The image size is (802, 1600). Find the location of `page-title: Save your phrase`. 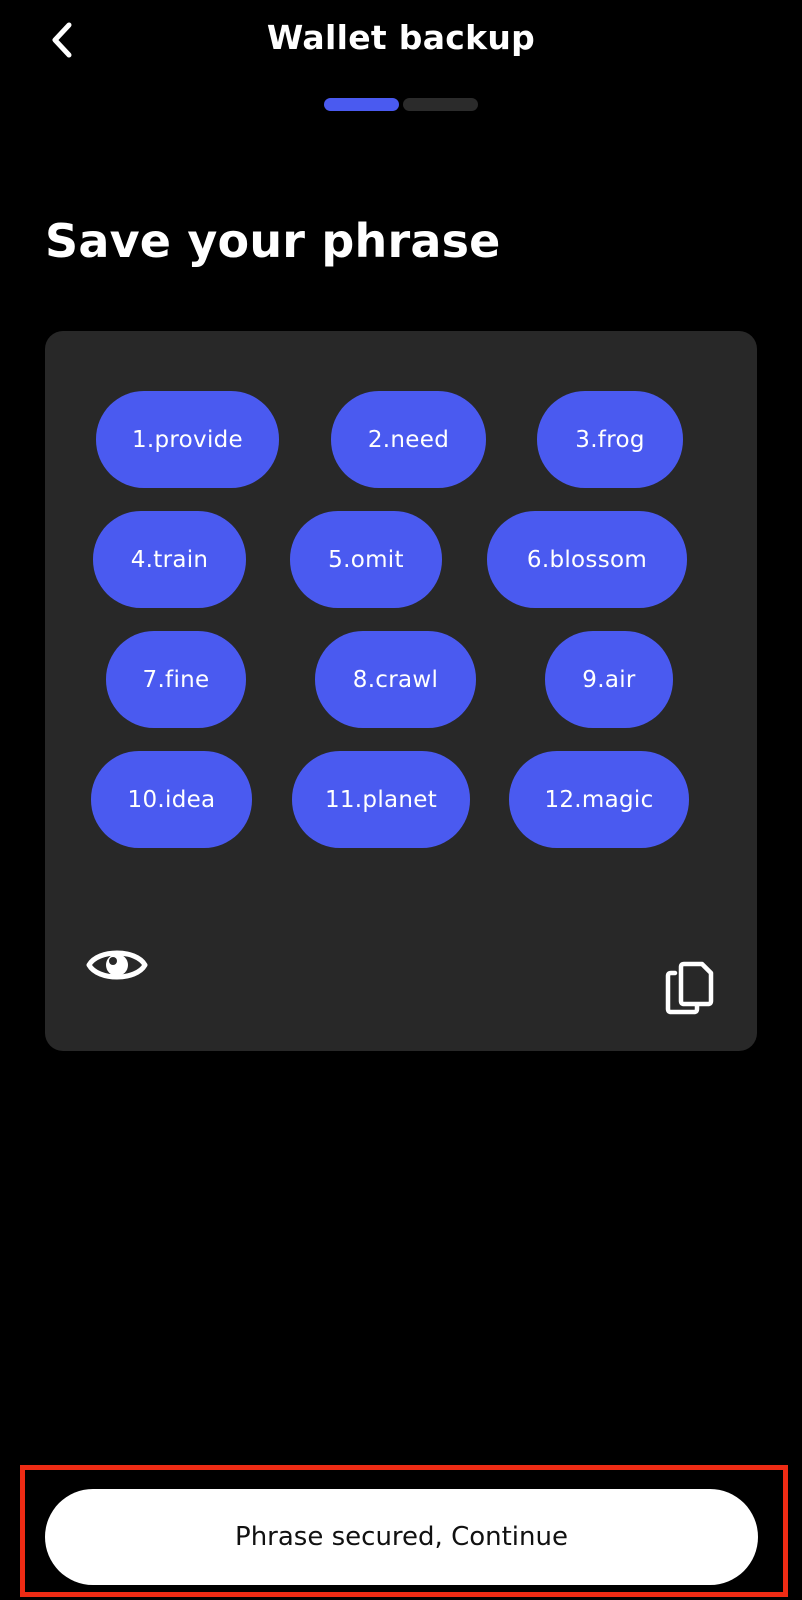

page-title: Save your phrase is located at coordinates (273, 241).